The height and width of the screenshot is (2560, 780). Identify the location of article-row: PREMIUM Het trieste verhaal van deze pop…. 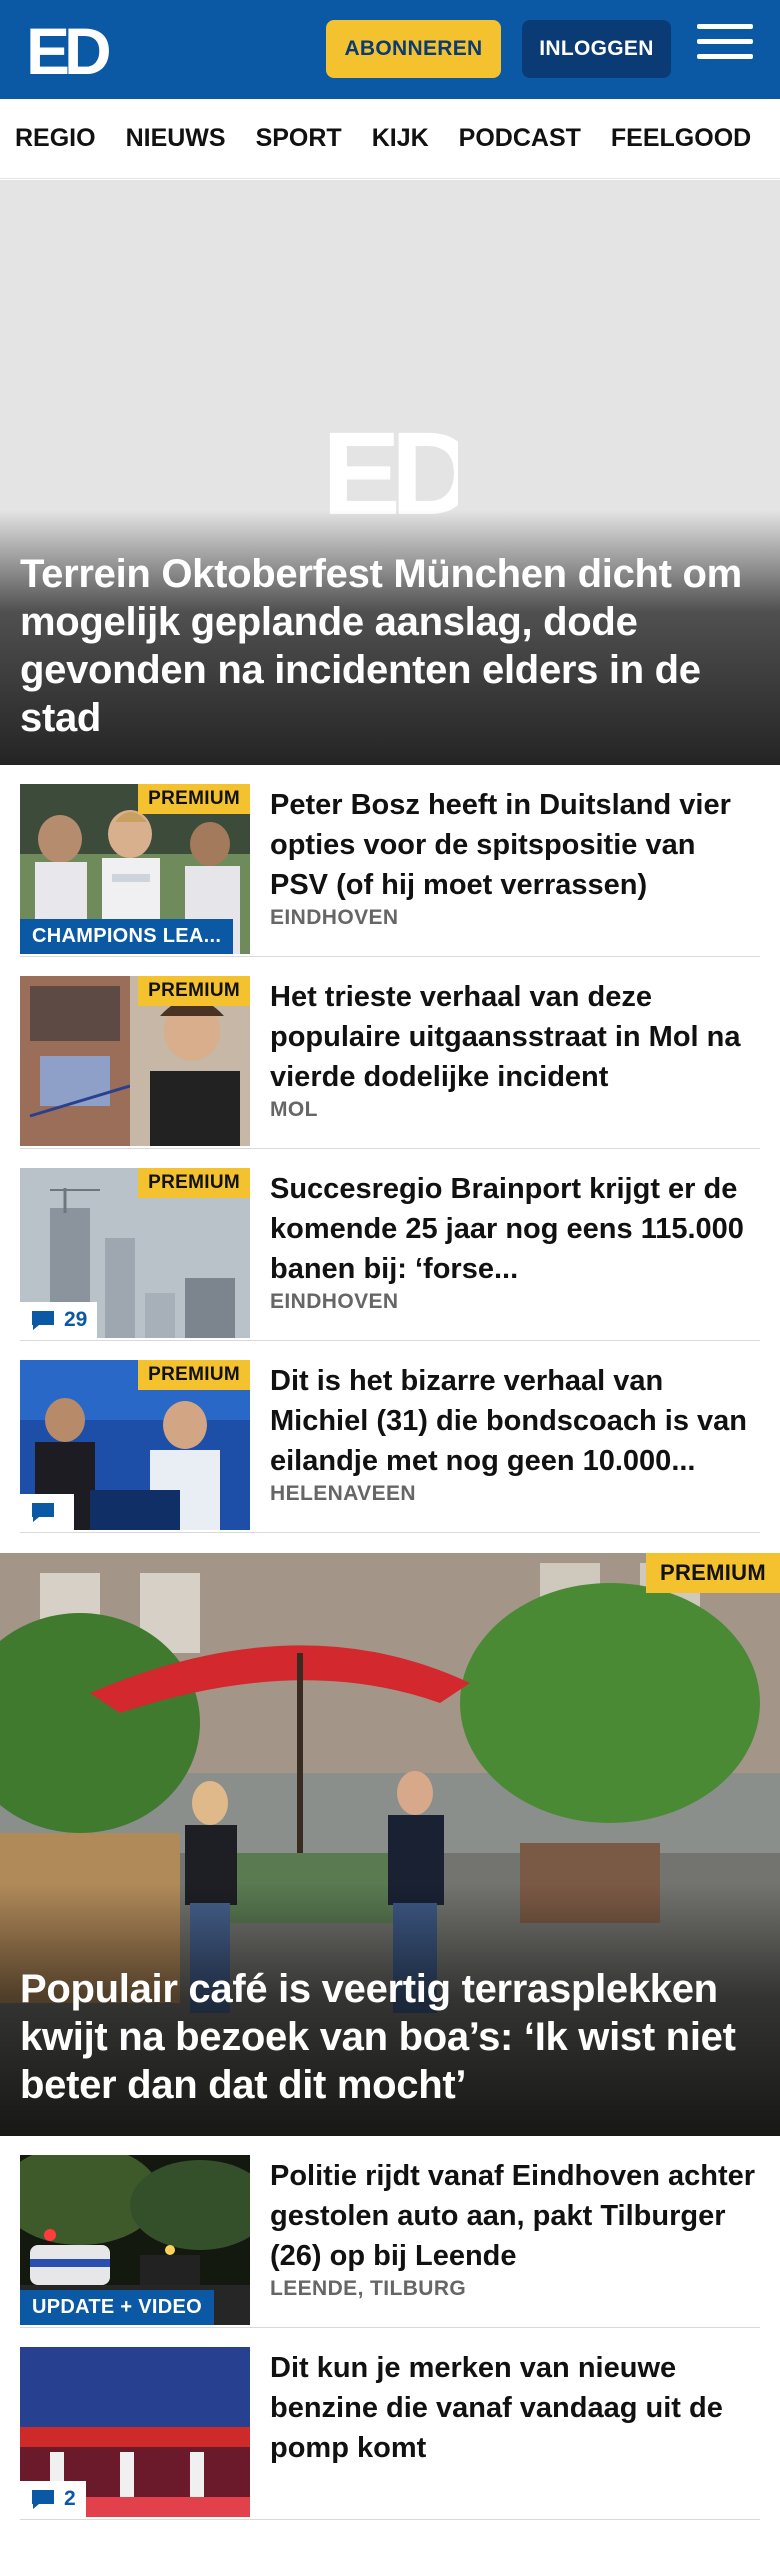
(390, 1053).